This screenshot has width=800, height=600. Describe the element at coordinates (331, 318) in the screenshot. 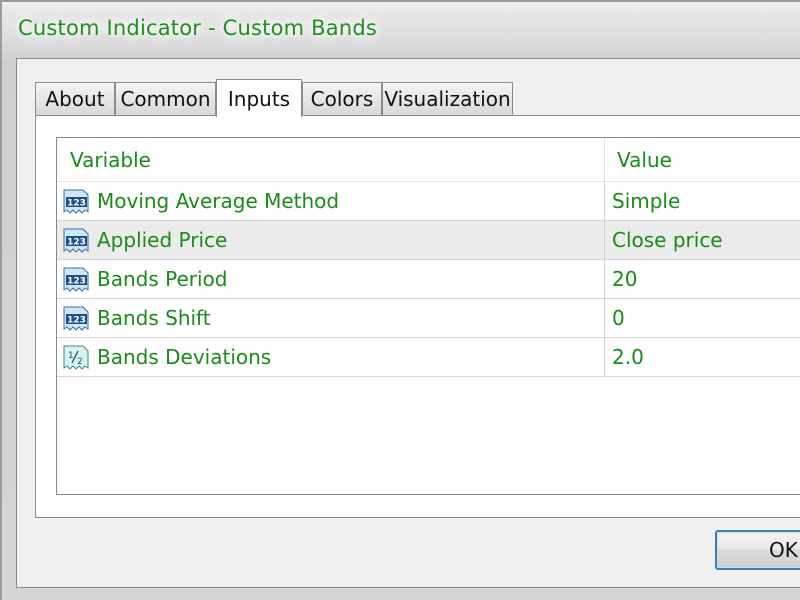

I see `variable-cell: 123 Bands Shift` at that location.